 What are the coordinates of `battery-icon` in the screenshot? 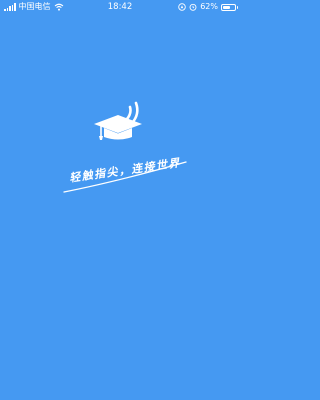 It's located at (229, 7).